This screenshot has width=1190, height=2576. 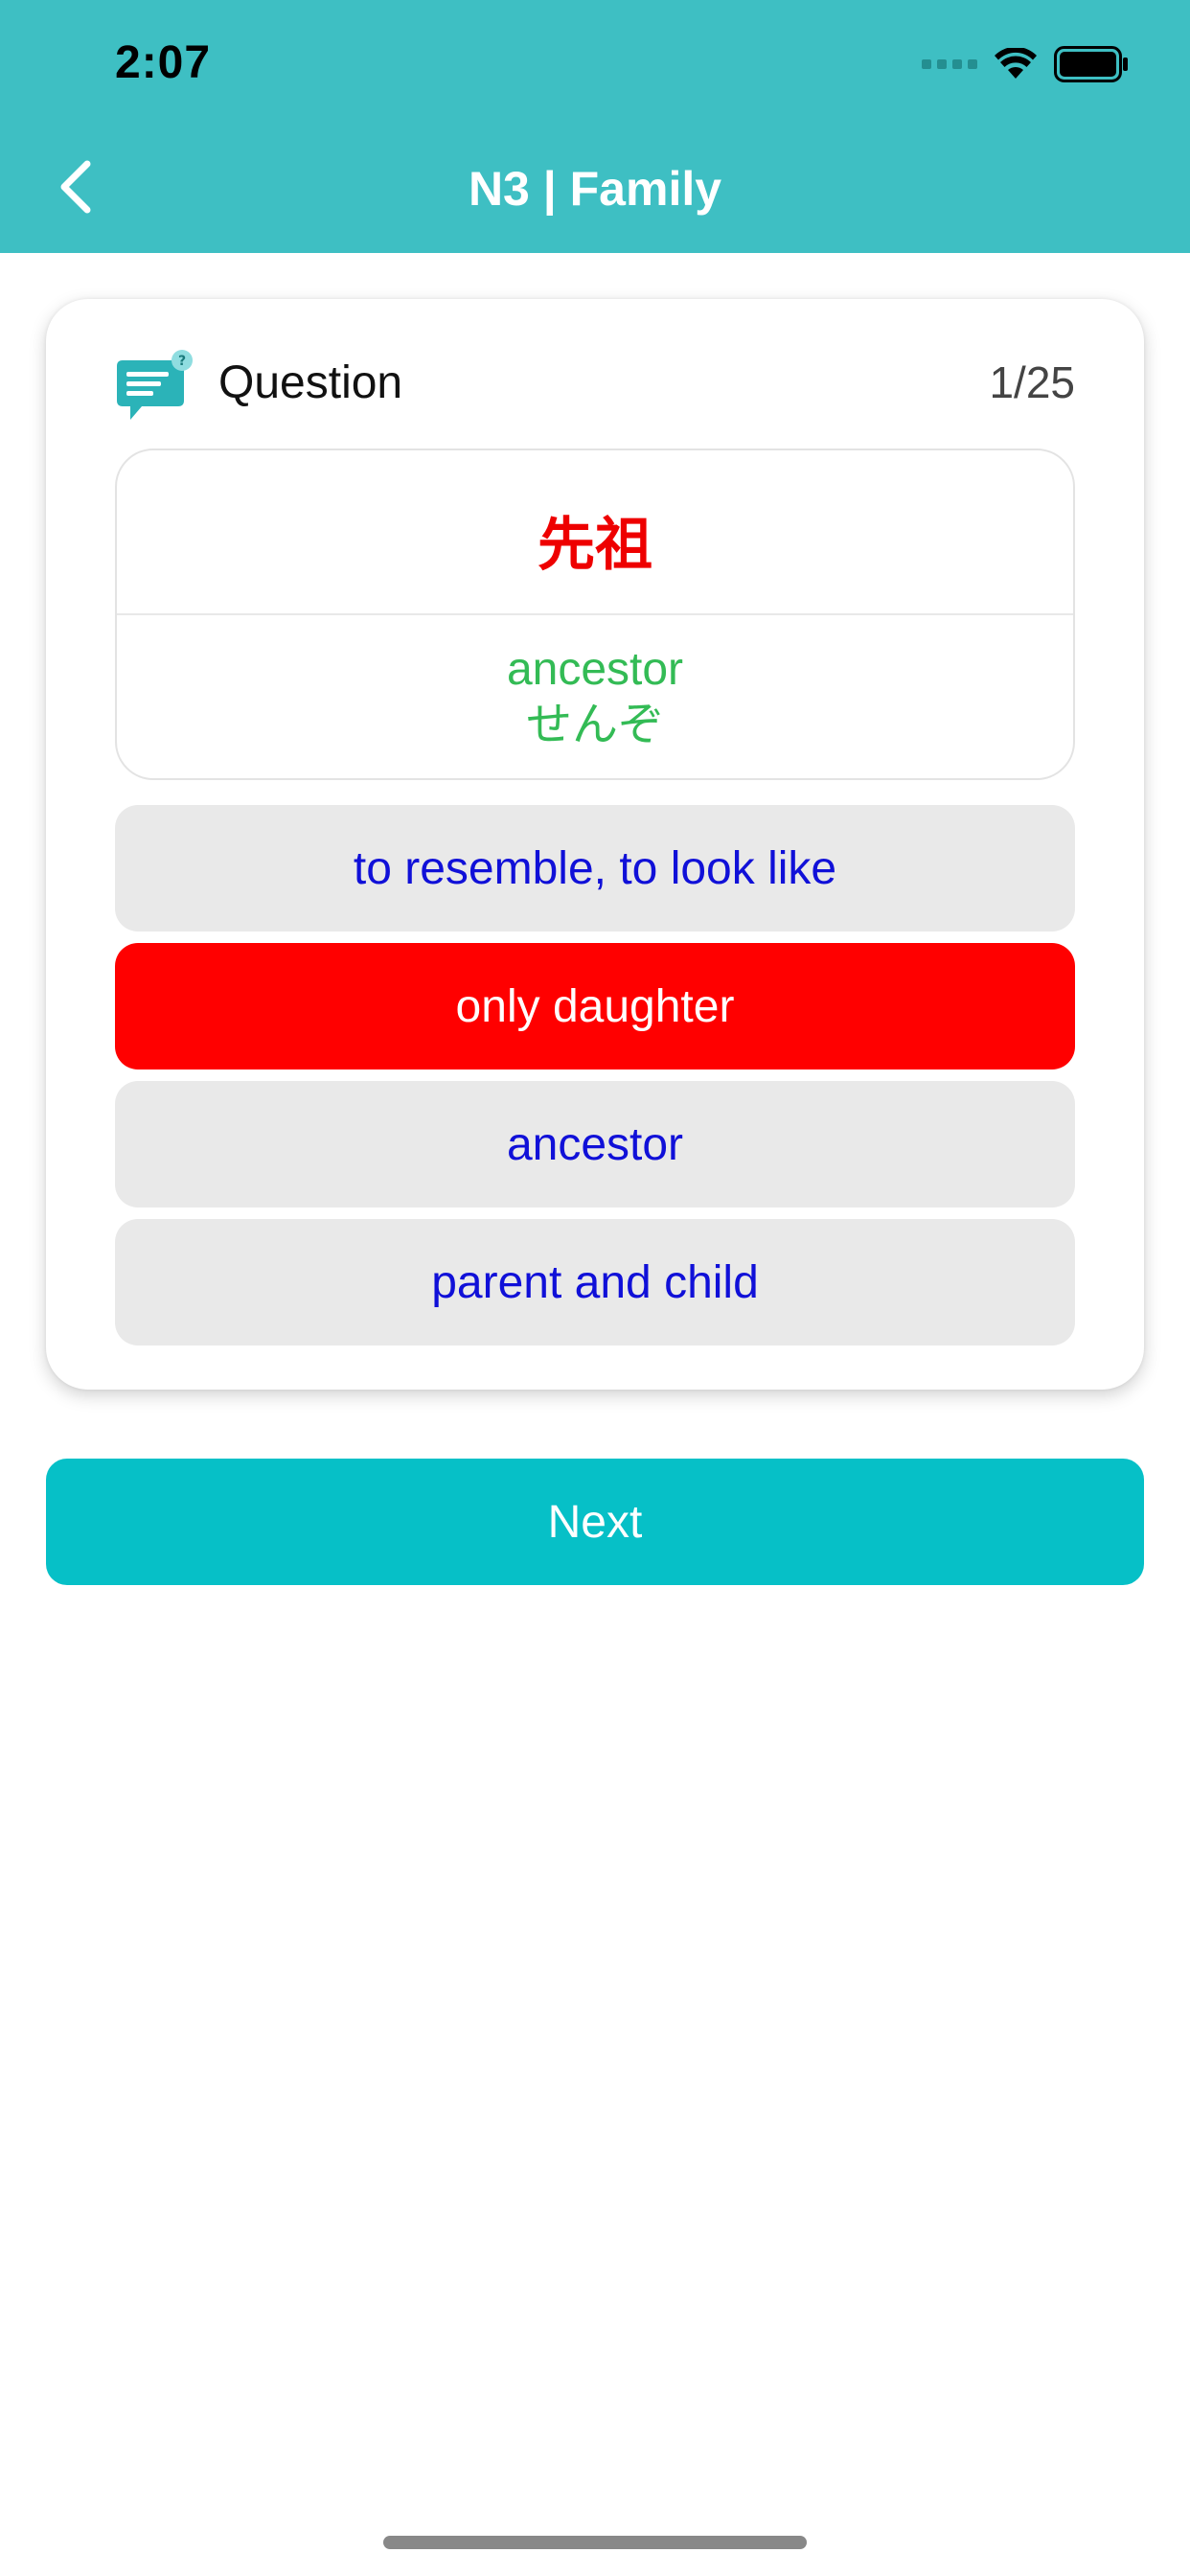 I want to click on status-time: 2:07, so click(x=163, y=63).